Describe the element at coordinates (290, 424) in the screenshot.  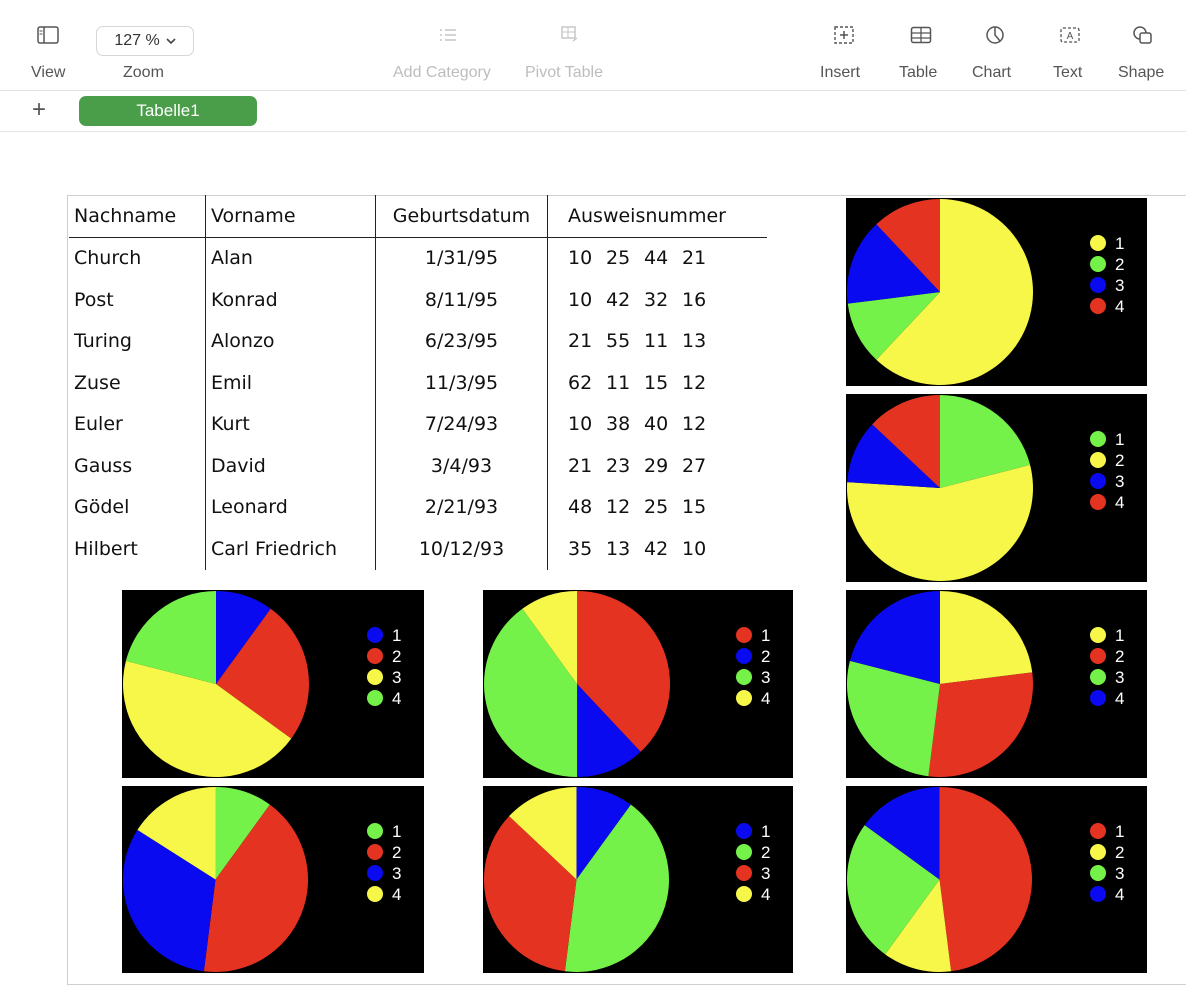
I see `cell-vorname: Kurt` at that location.